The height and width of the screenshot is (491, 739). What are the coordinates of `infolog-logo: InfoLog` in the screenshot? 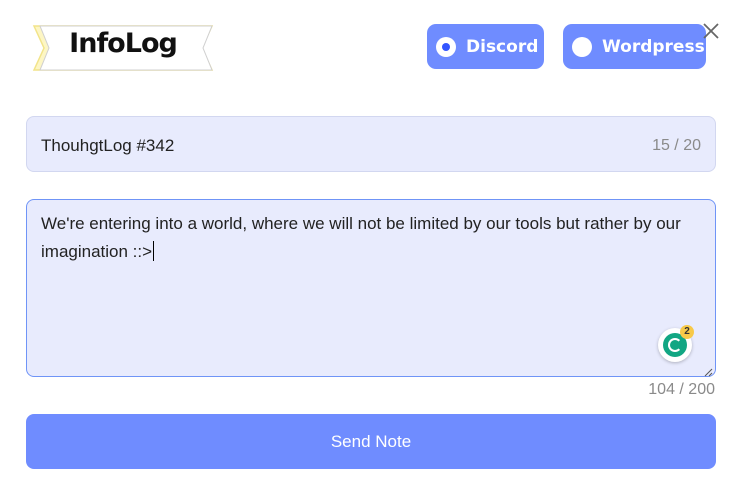 It's located at (123, 48).